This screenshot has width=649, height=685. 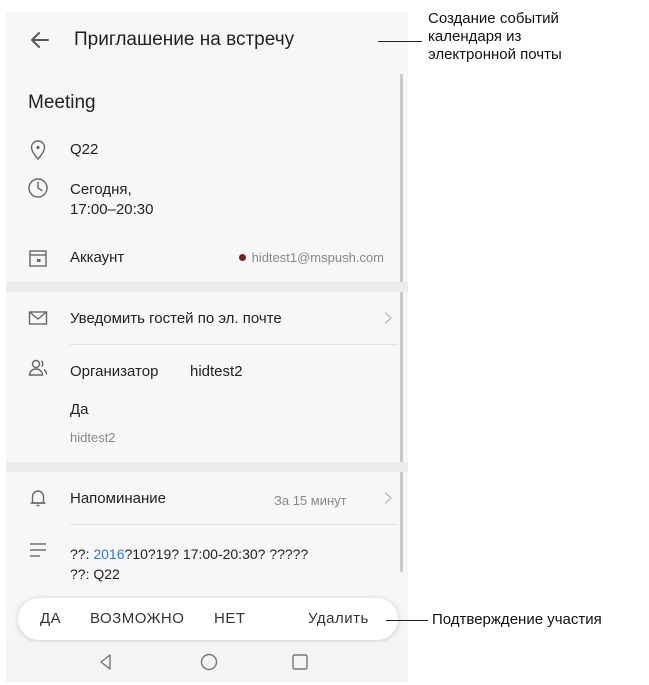 What do you see at coordinates (137, 618) in the screenshot?
I see `maybe-button: ВОЗМОЖНО` at bounding box center [137, 618].